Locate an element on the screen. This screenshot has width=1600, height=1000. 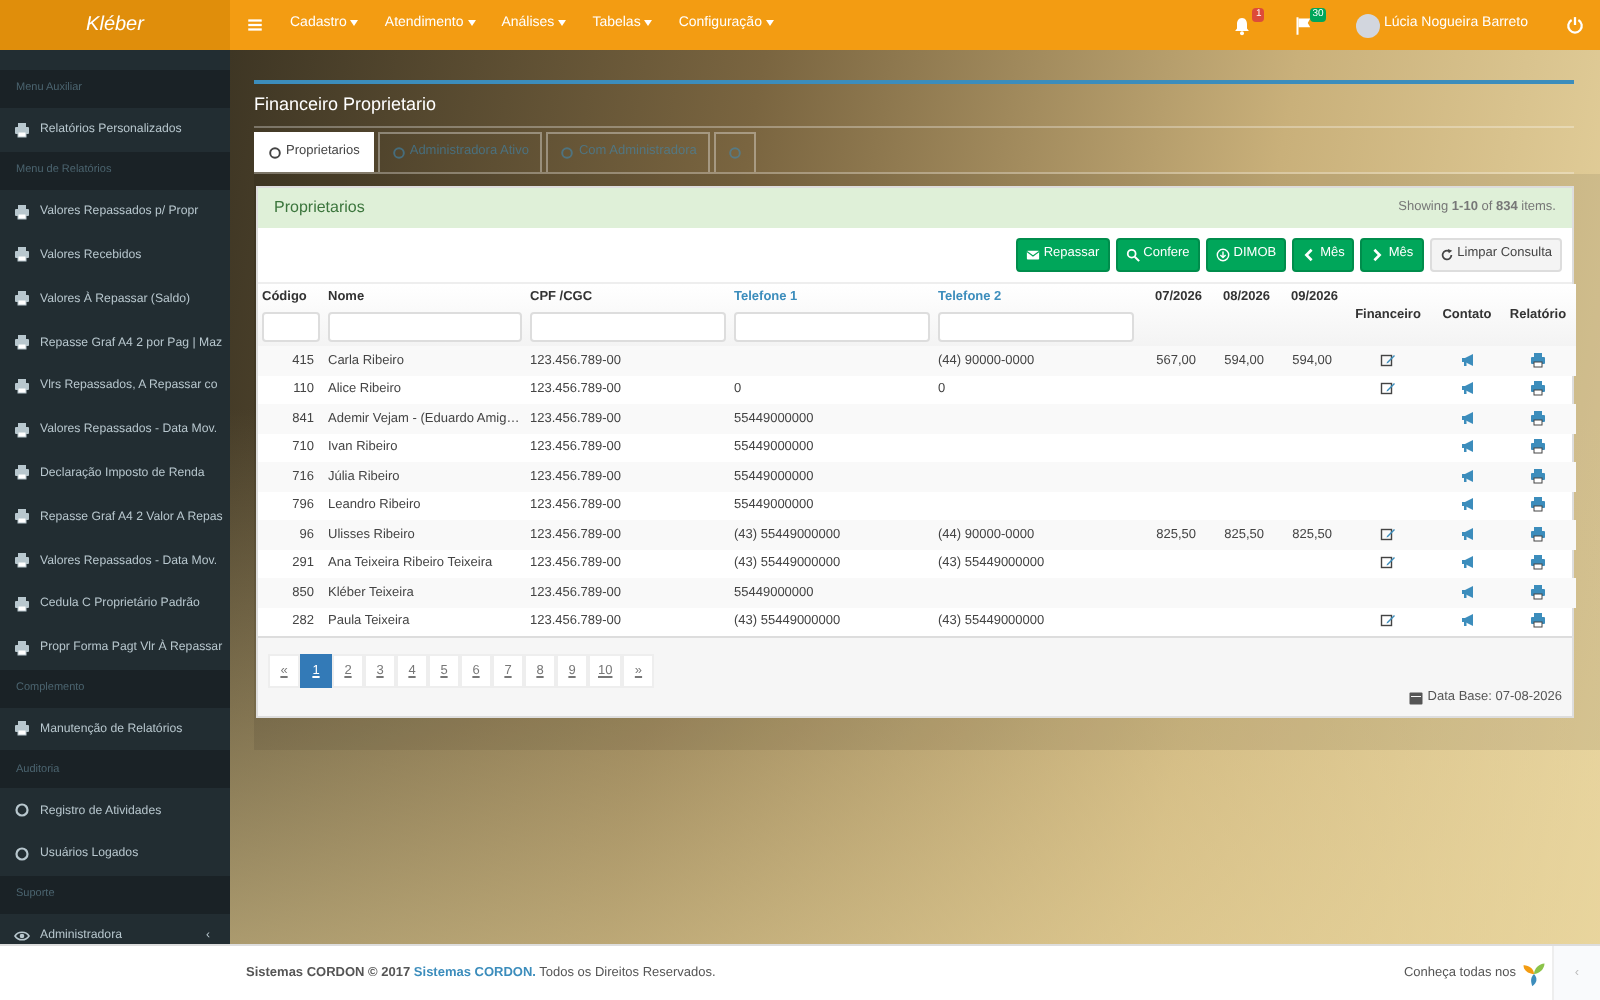
download-icon is located at coordinates (1222, 254).